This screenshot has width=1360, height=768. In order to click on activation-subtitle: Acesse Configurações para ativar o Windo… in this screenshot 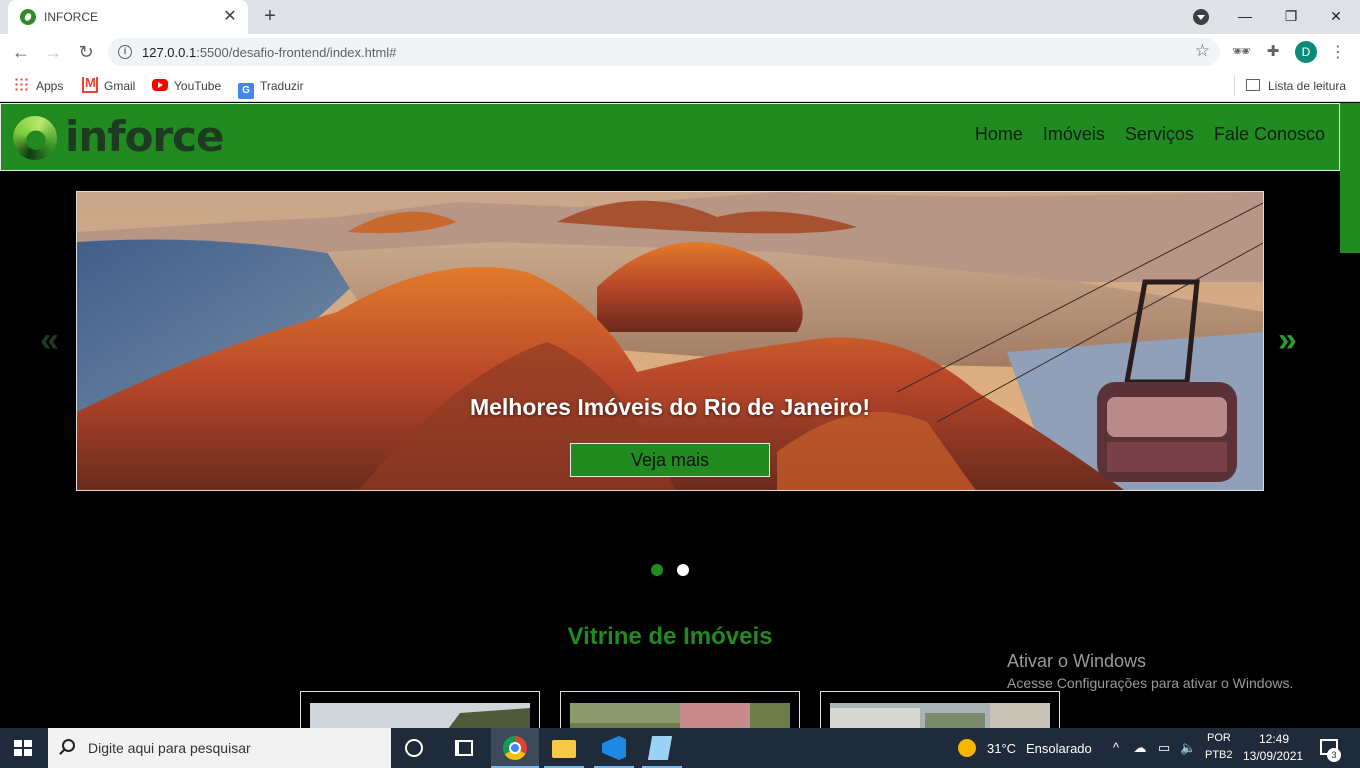, I will do `click(1150, 683)`.